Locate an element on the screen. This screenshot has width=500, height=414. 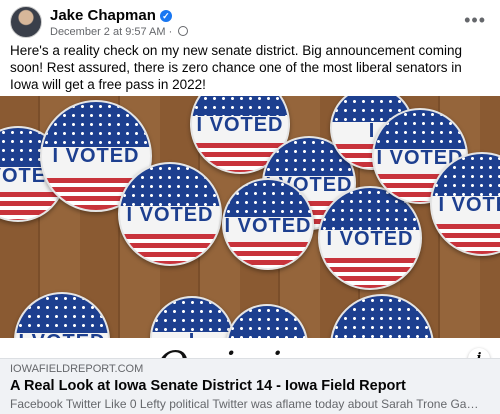
verified-badge-icon: ✓ is located at coordinates (165, 16).